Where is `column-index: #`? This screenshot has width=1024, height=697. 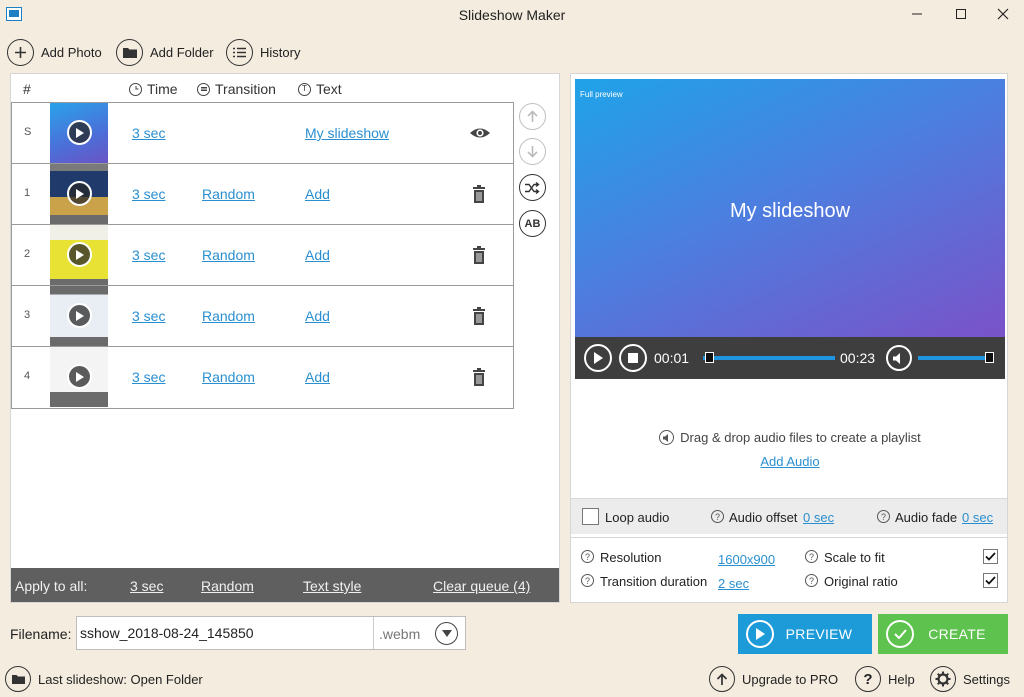
column-index: # is located at coordinates (27, 89).